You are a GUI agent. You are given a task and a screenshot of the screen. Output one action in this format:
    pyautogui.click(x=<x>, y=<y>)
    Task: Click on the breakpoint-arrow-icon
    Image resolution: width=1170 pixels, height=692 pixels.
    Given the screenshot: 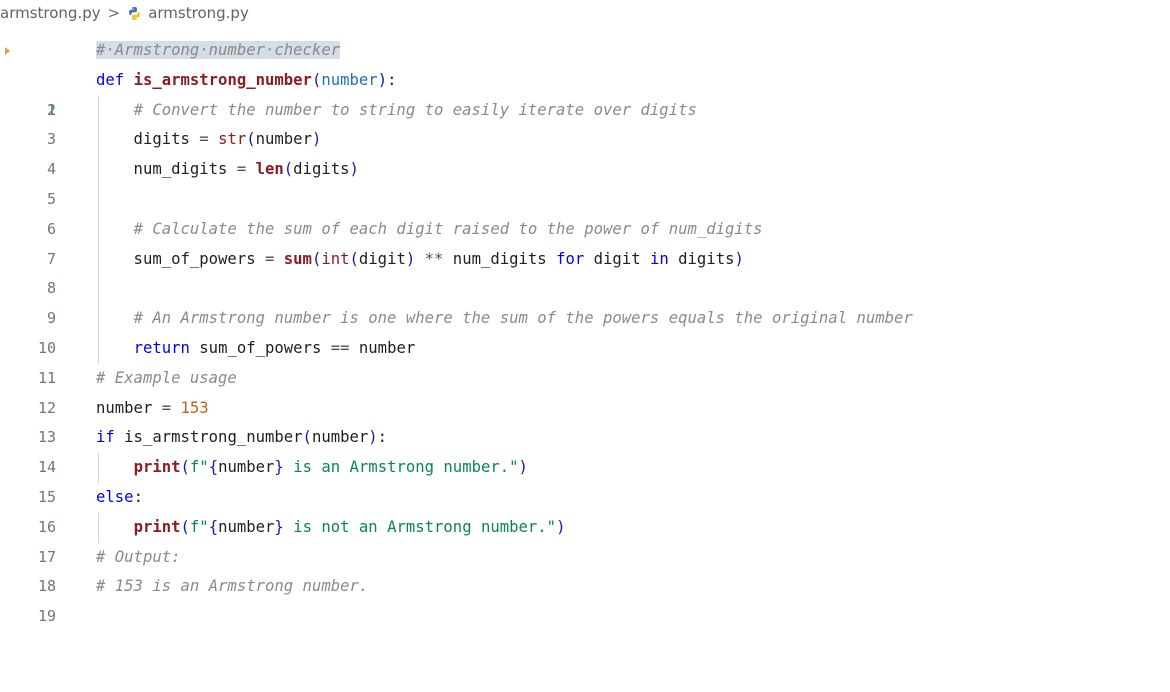 What is the action you would take?
    pyautogui.click(x=7, y=51)
    